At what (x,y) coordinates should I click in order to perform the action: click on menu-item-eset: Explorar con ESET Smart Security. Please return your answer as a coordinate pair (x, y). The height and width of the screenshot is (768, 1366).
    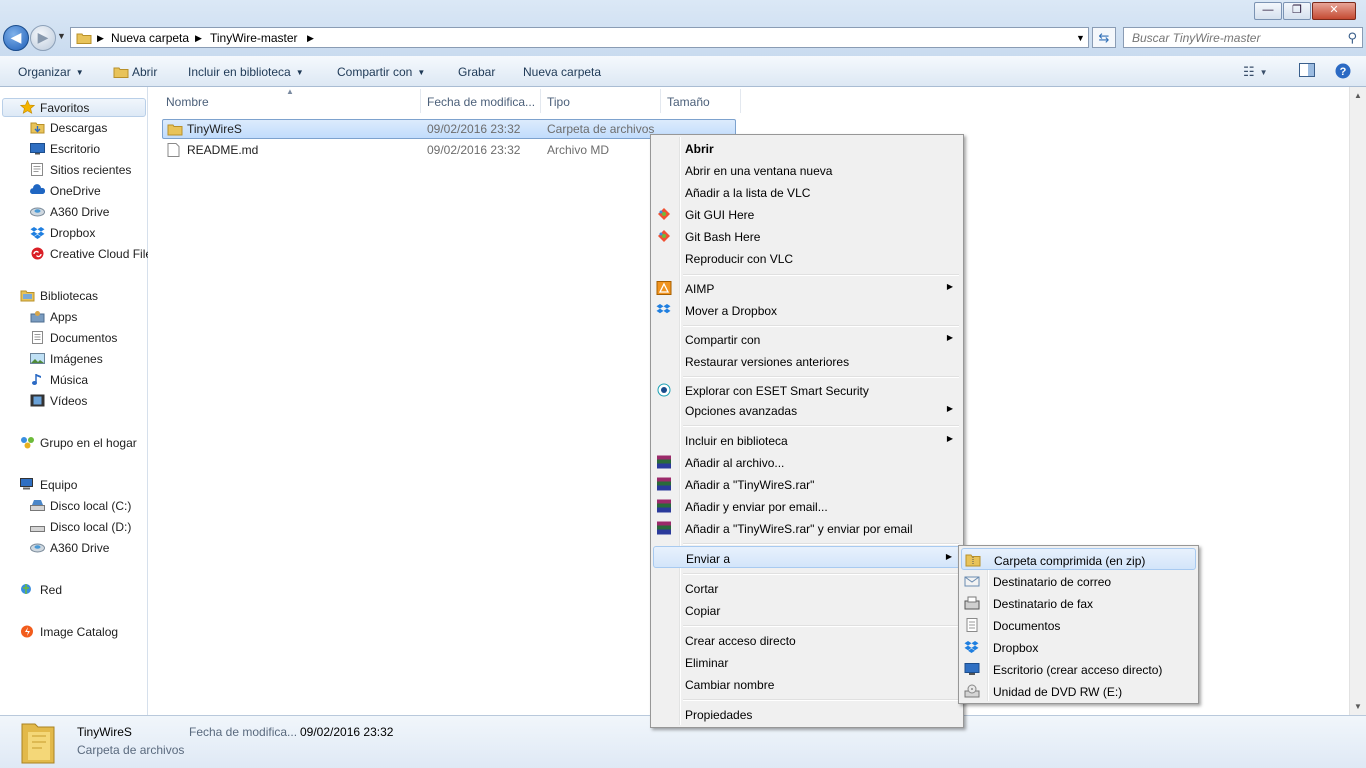
    Looking at the image, I should click on (807, 390).